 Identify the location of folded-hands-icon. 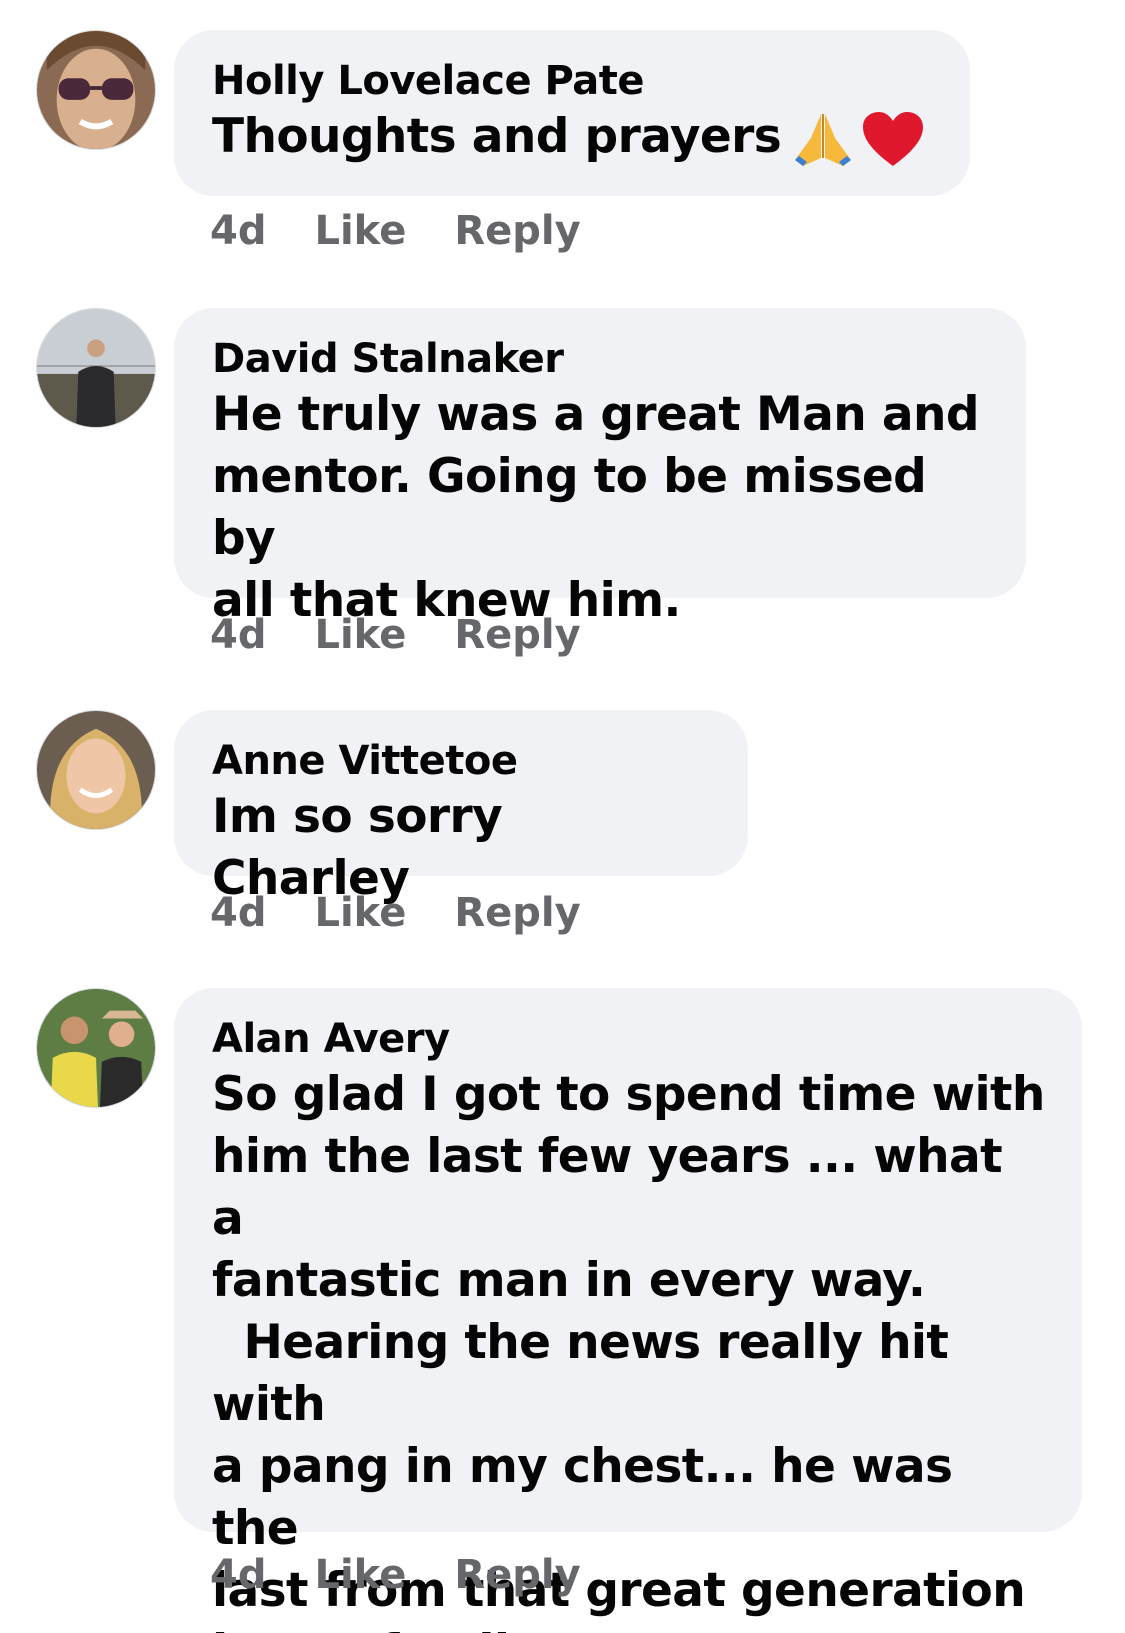
(823, 139).